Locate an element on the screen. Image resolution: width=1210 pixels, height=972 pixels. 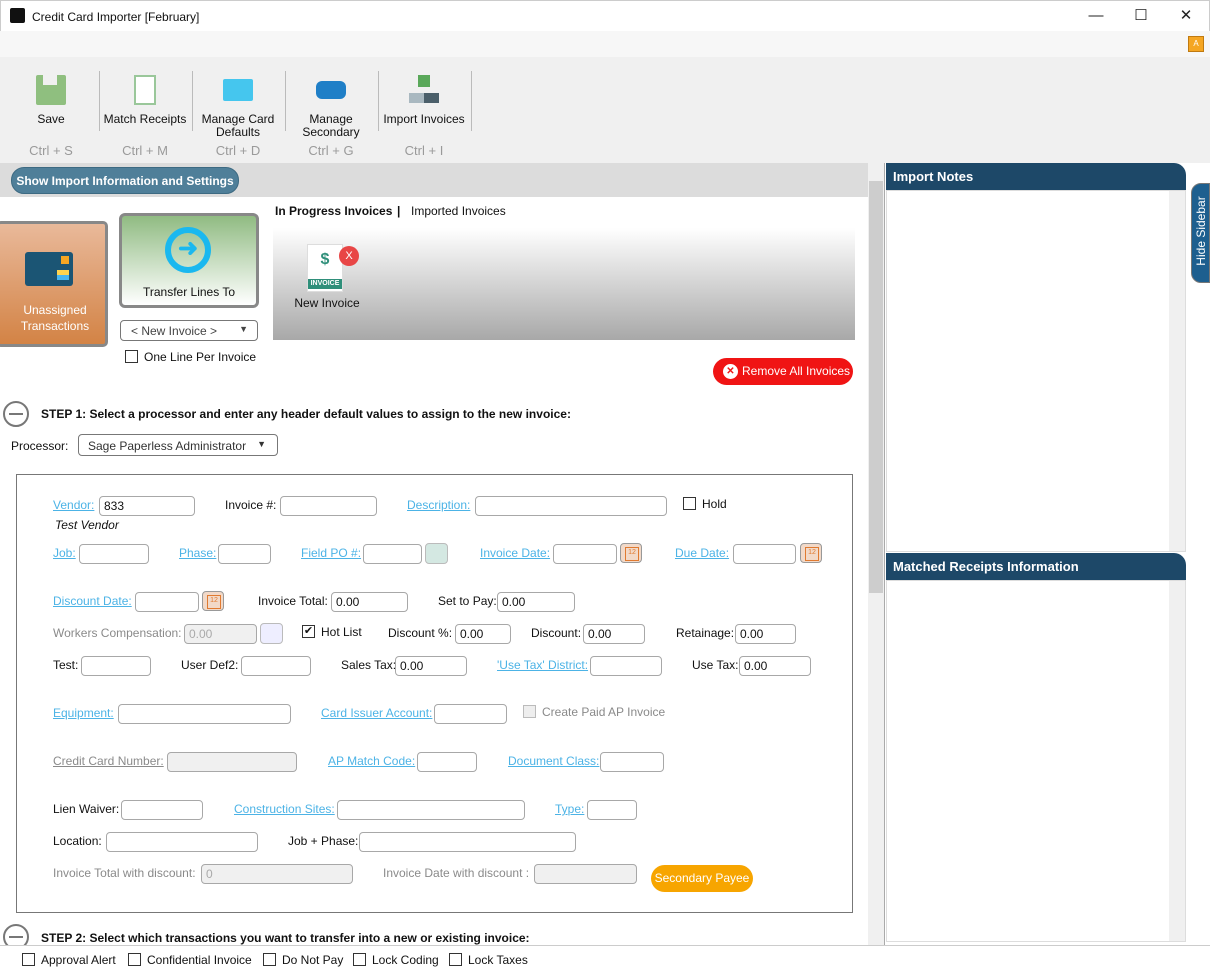
invoice-date-input is located at coordinates (585, 554).